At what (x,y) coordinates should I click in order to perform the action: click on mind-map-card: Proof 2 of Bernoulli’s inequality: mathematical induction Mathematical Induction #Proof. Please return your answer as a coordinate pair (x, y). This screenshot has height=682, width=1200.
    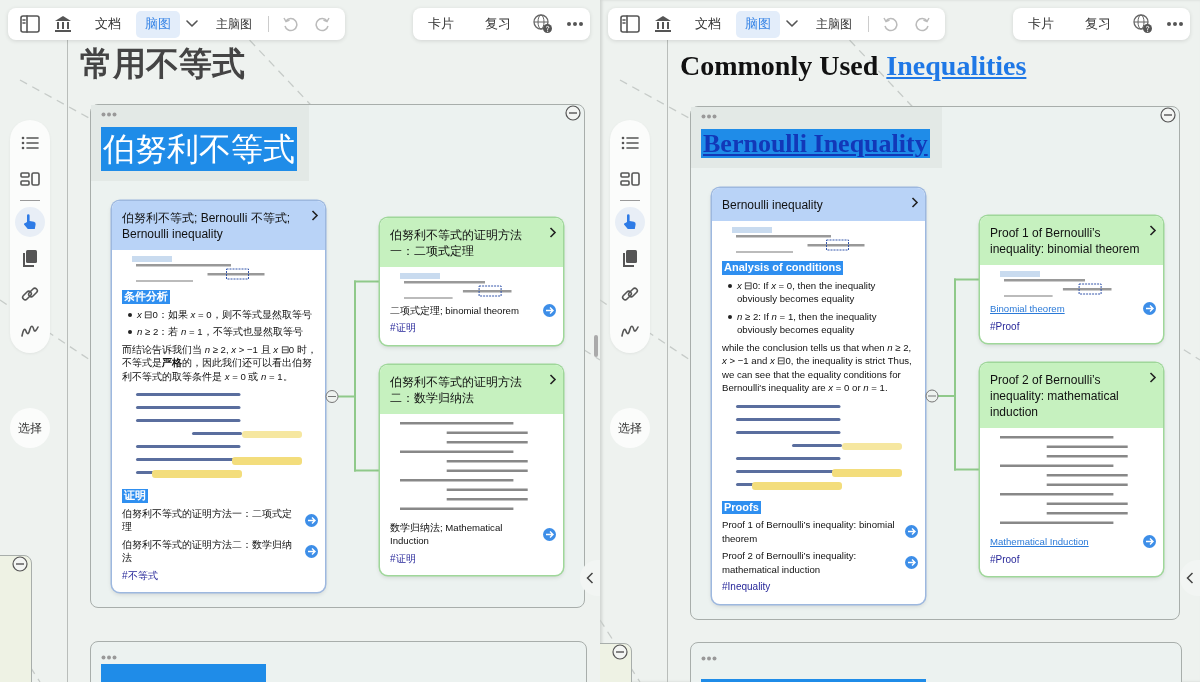
    Looking at the image, I should click on (1071, 469).